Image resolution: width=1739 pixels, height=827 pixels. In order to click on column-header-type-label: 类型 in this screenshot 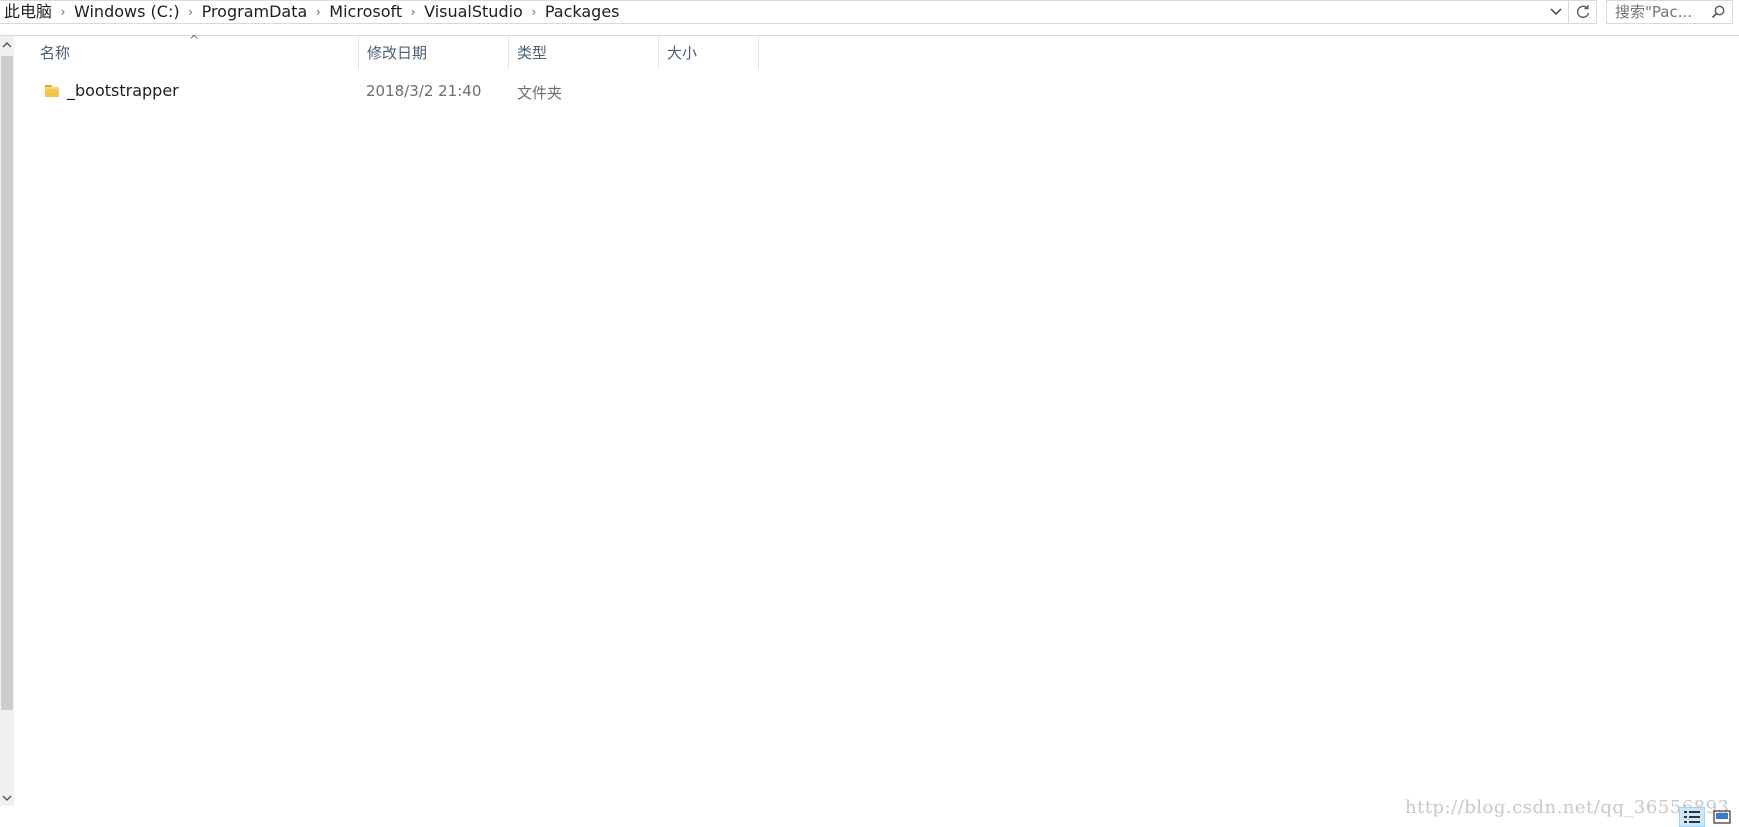, I will do `click(532, 53)`.